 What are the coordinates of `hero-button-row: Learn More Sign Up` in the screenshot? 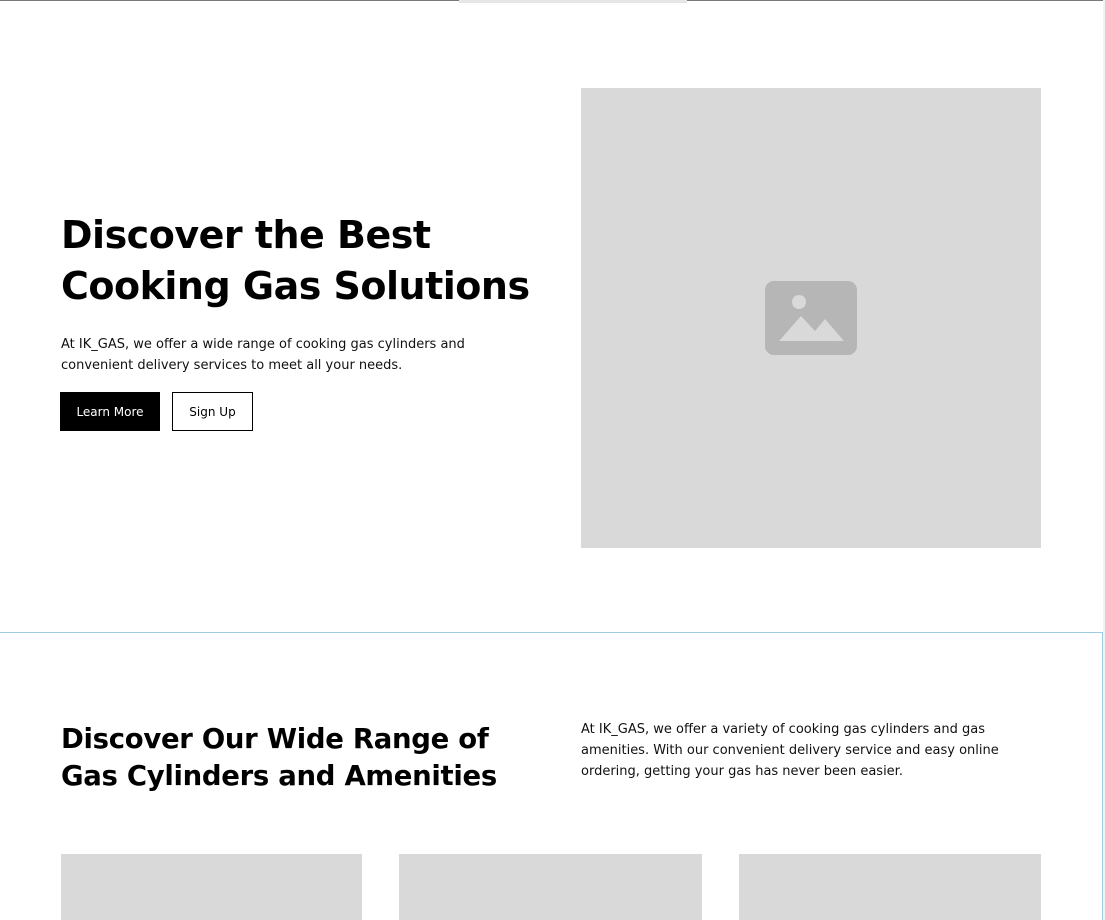 It's located at (156, 411).